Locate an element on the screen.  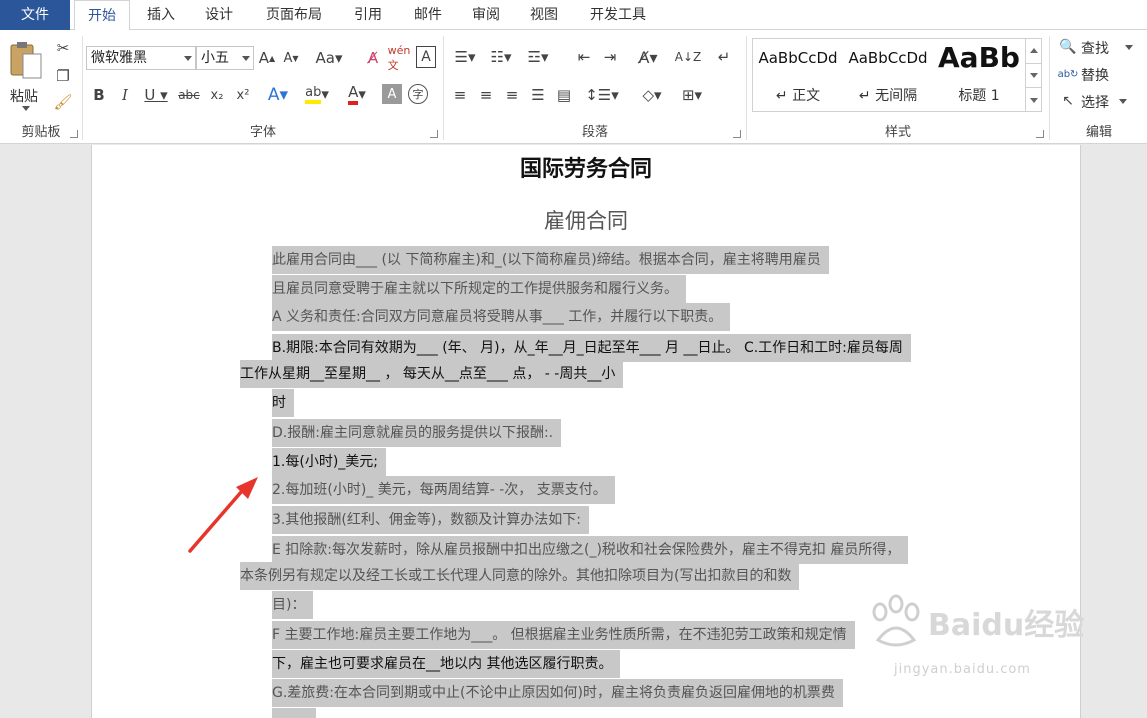
borders-icon: ⊞▾ is located at coordinates (692, 95).